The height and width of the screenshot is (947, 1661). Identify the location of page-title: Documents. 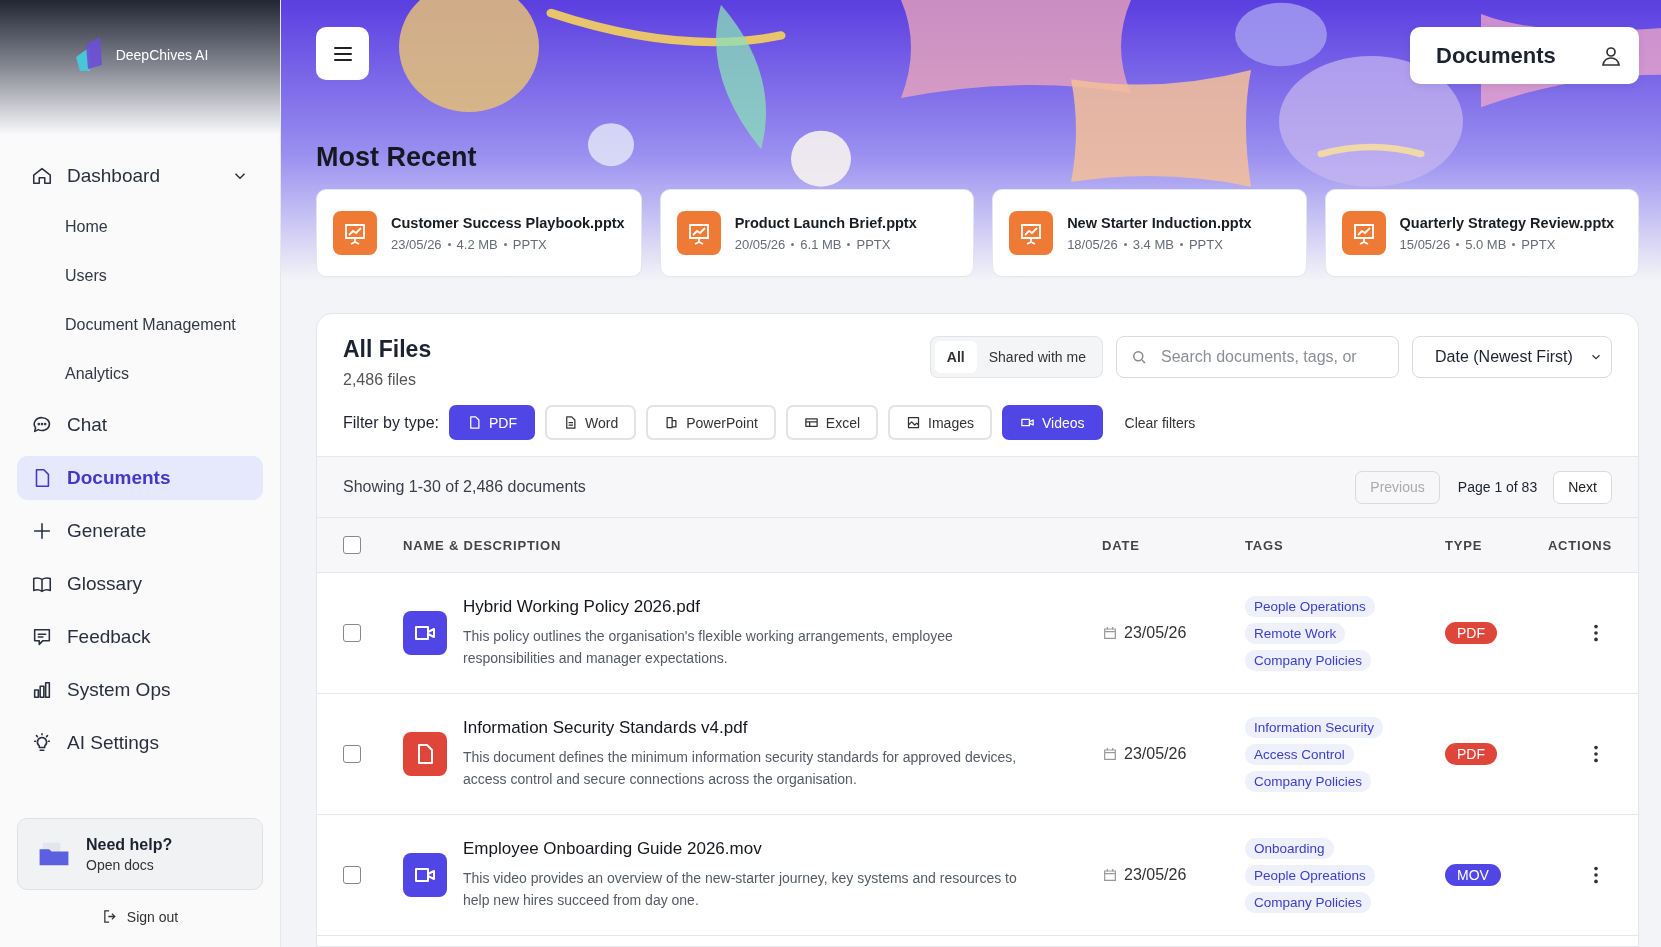
(1496, 55).